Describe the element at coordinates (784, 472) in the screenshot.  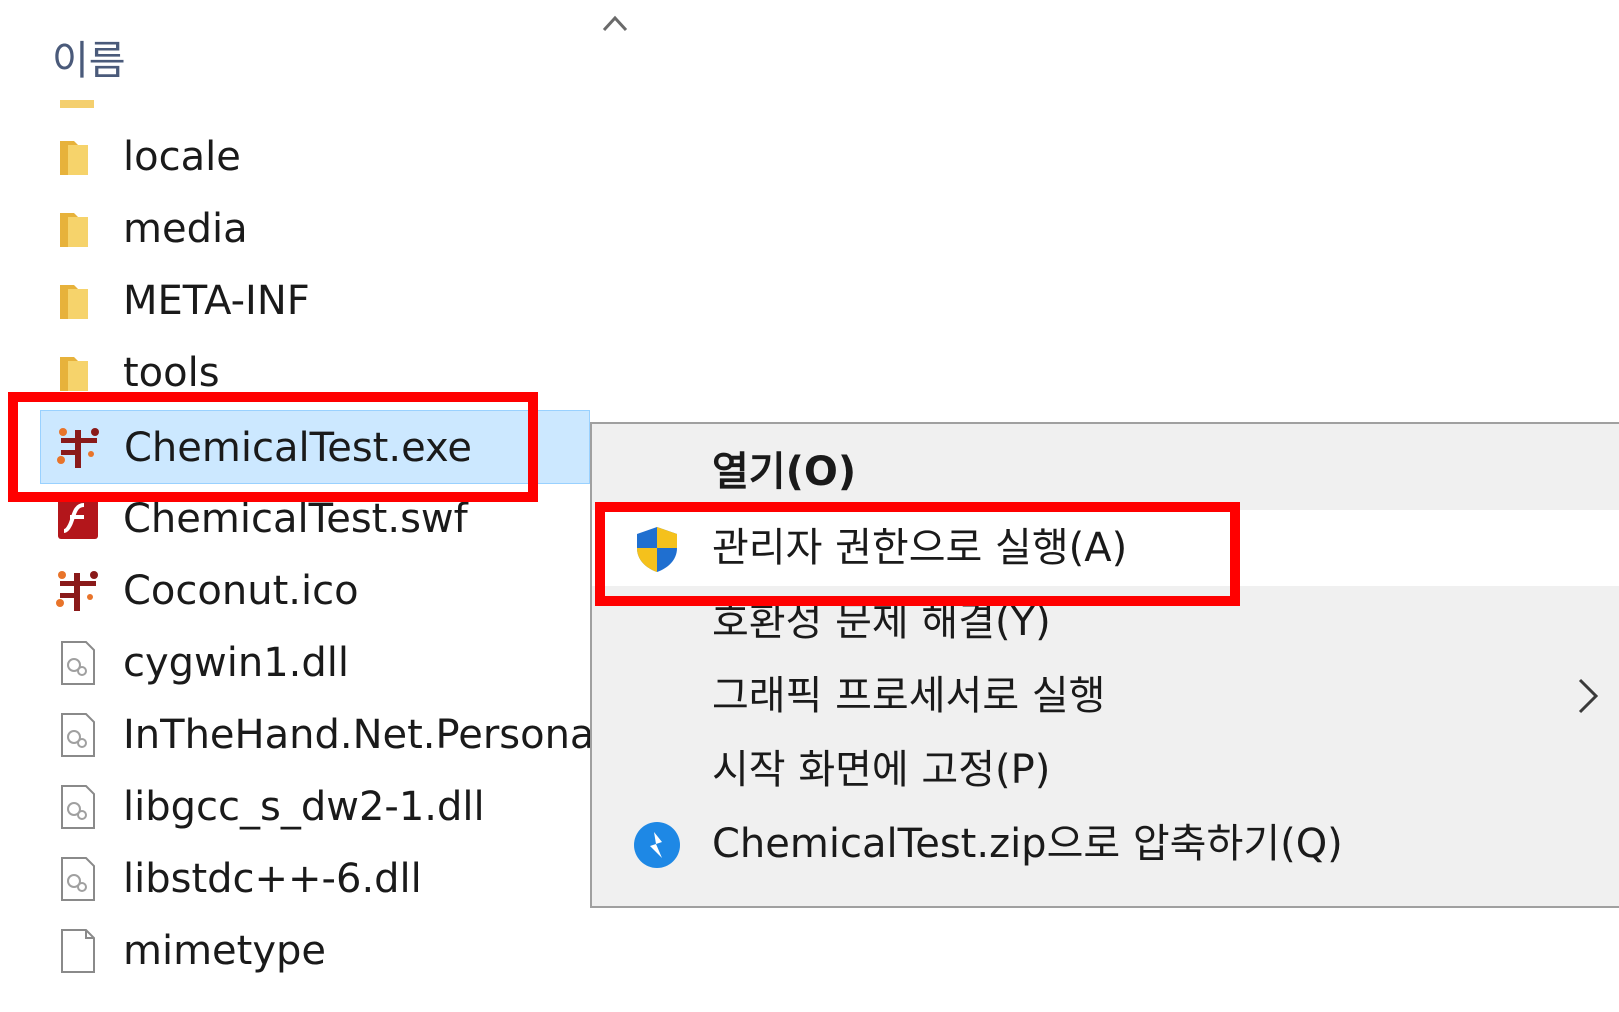
I see `menu-item-label: 열기(O)` at that location.